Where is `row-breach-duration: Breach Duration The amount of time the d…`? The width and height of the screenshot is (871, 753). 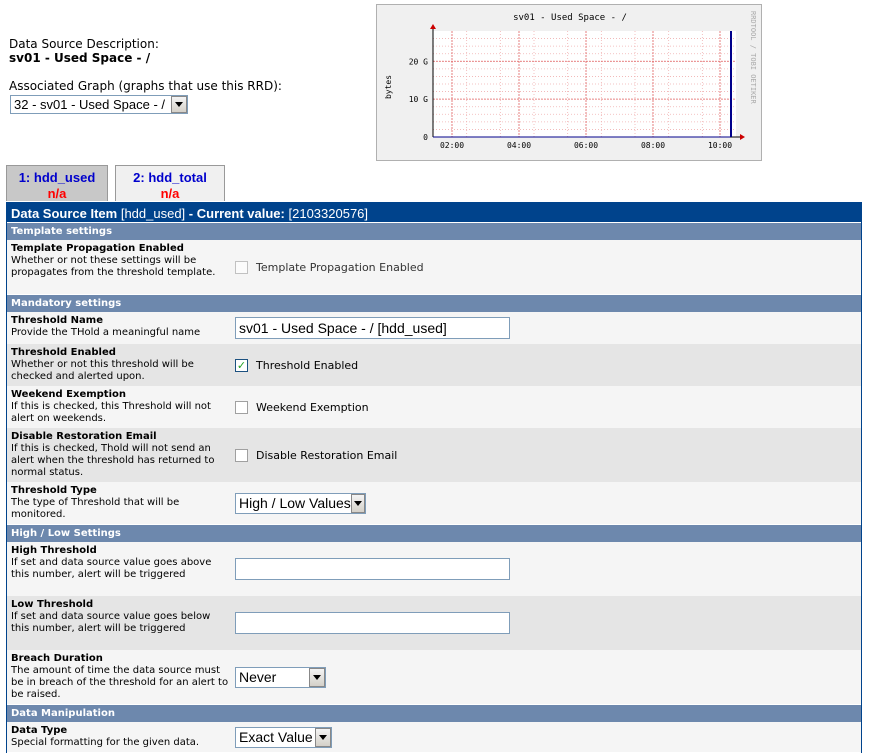 row-breach-duration: Breach Duration The amount of time the d… is located at coordinates (434, 677).